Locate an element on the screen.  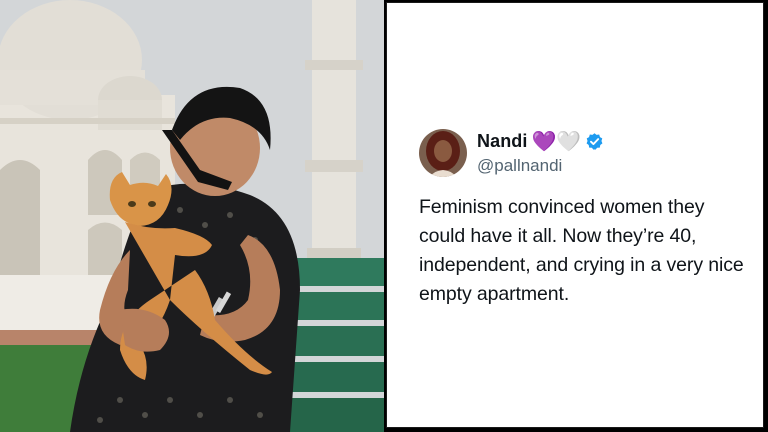
verified-badge-icon is located at coordinates (594, 141).